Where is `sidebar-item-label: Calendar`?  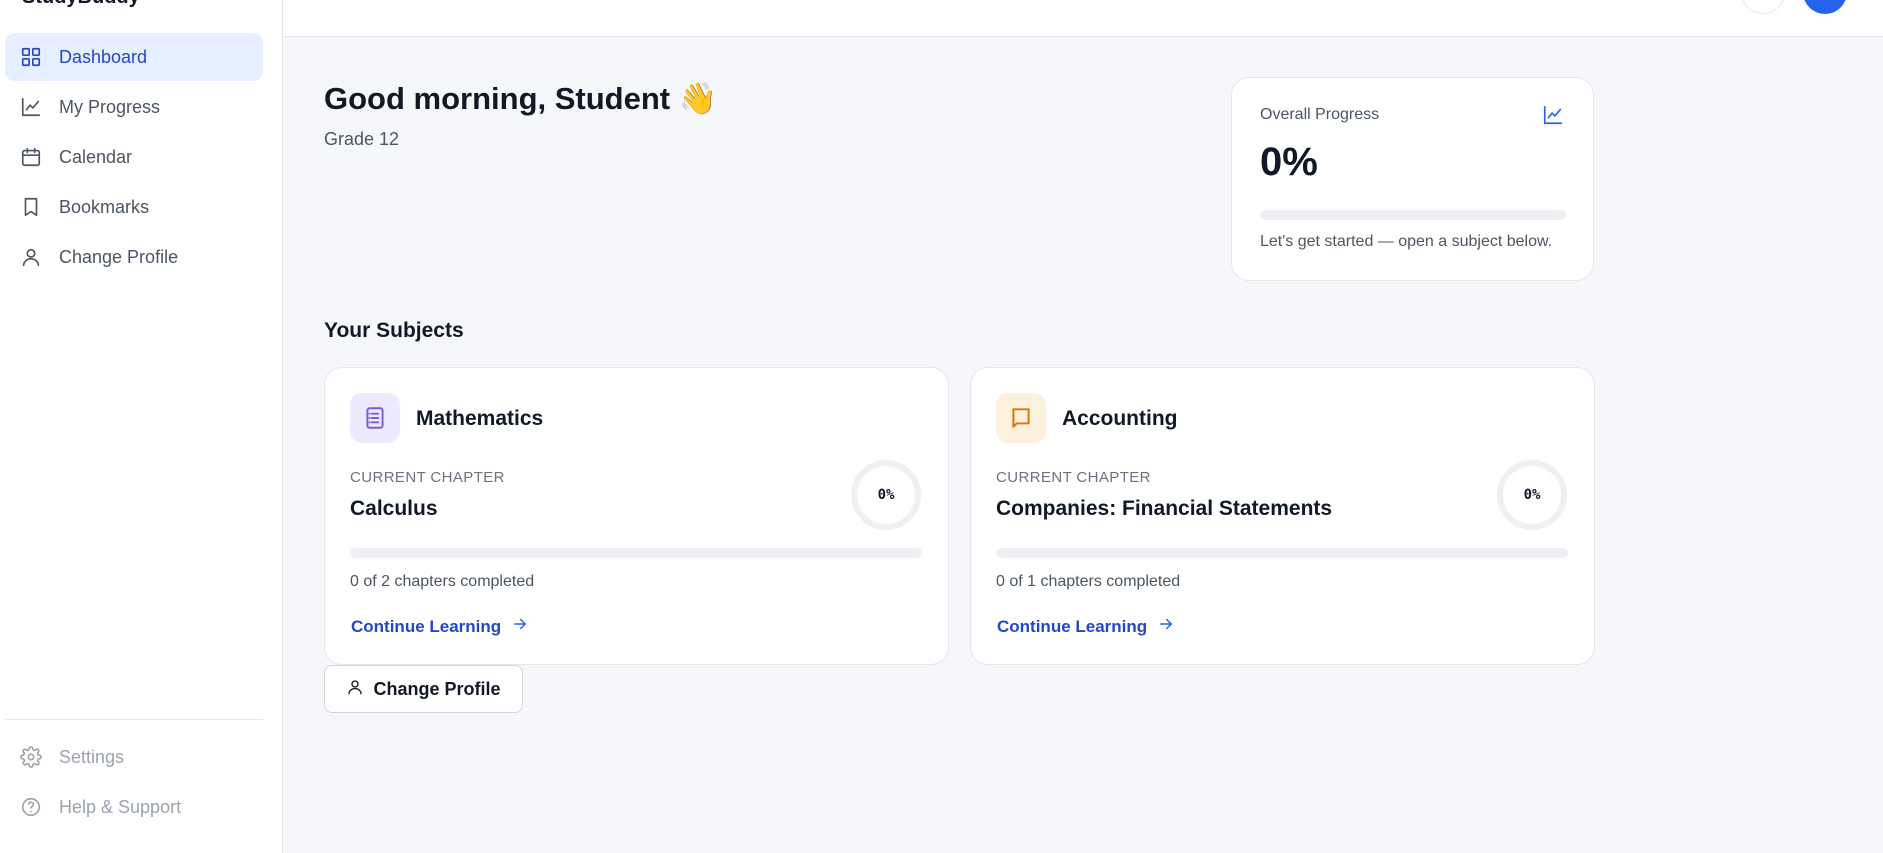
sidebar-item-label: Calendar is located at coordinates (96, 156).